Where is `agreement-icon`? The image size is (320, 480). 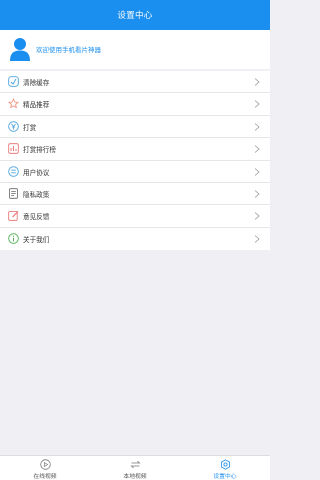
agreement-icon is located at coordinates (13, 171).